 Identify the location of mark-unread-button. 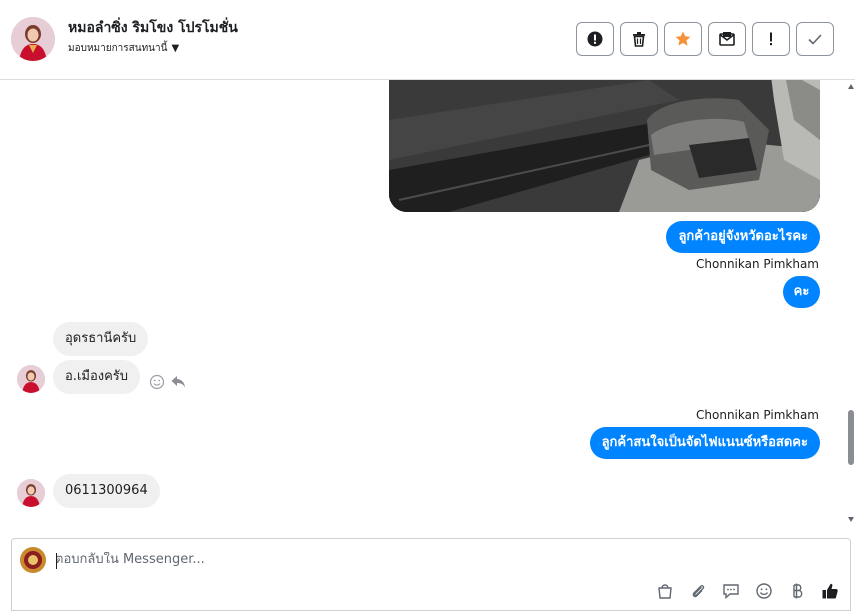
(727, 39).